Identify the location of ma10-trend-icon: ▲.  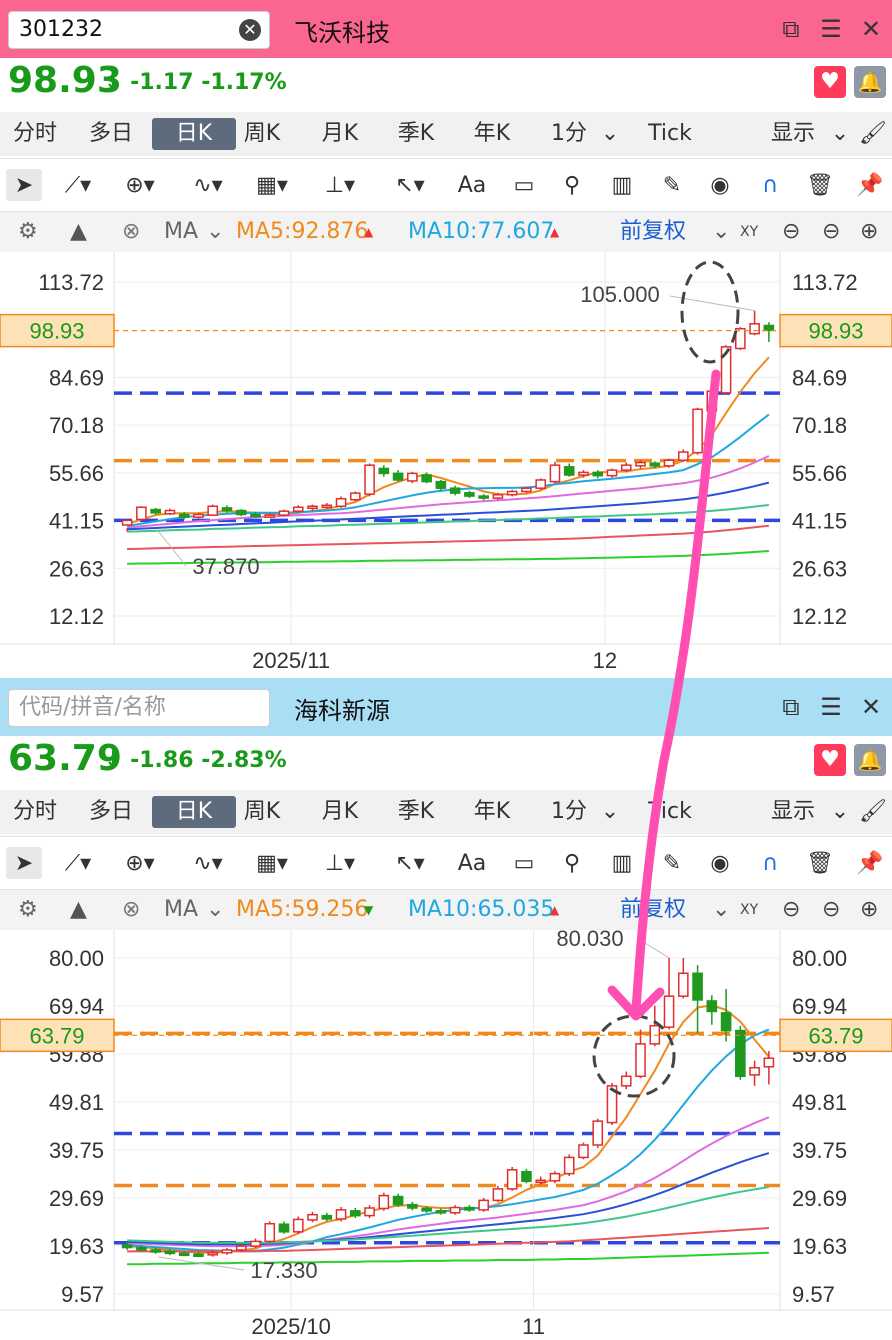
(555, 910).